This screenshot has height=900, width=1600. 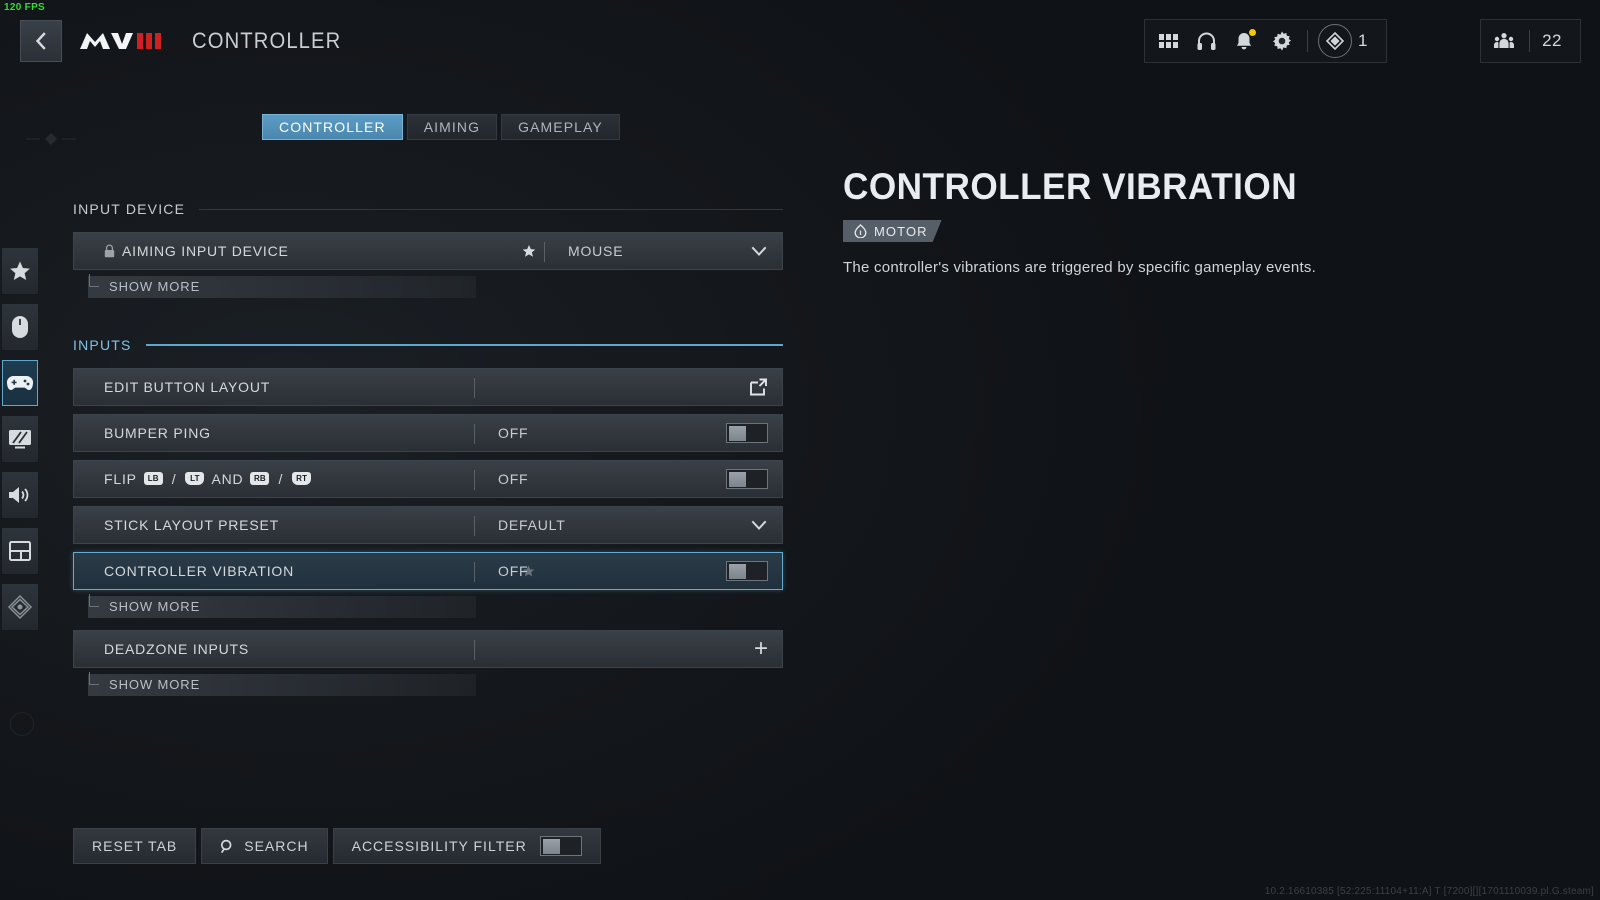 What do you see at coordinates (1504, 41) in the screenshot?
I see `squad-players-icon` at bounding box center [1504, 41].